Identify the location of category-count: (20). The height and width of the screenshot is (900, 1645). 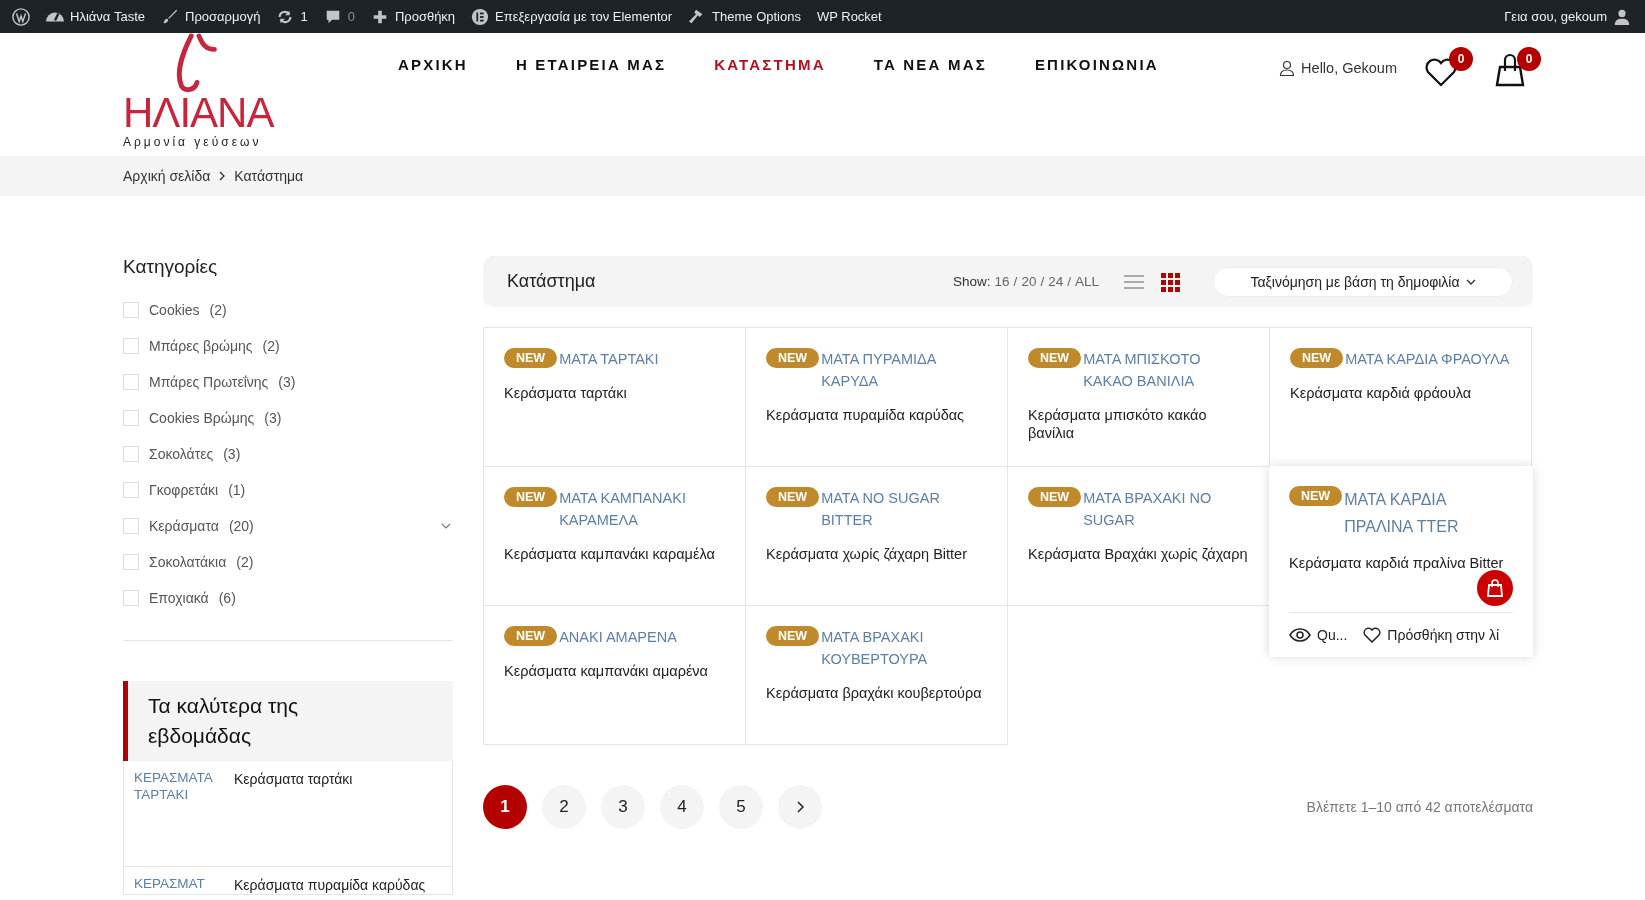
(241, 526).